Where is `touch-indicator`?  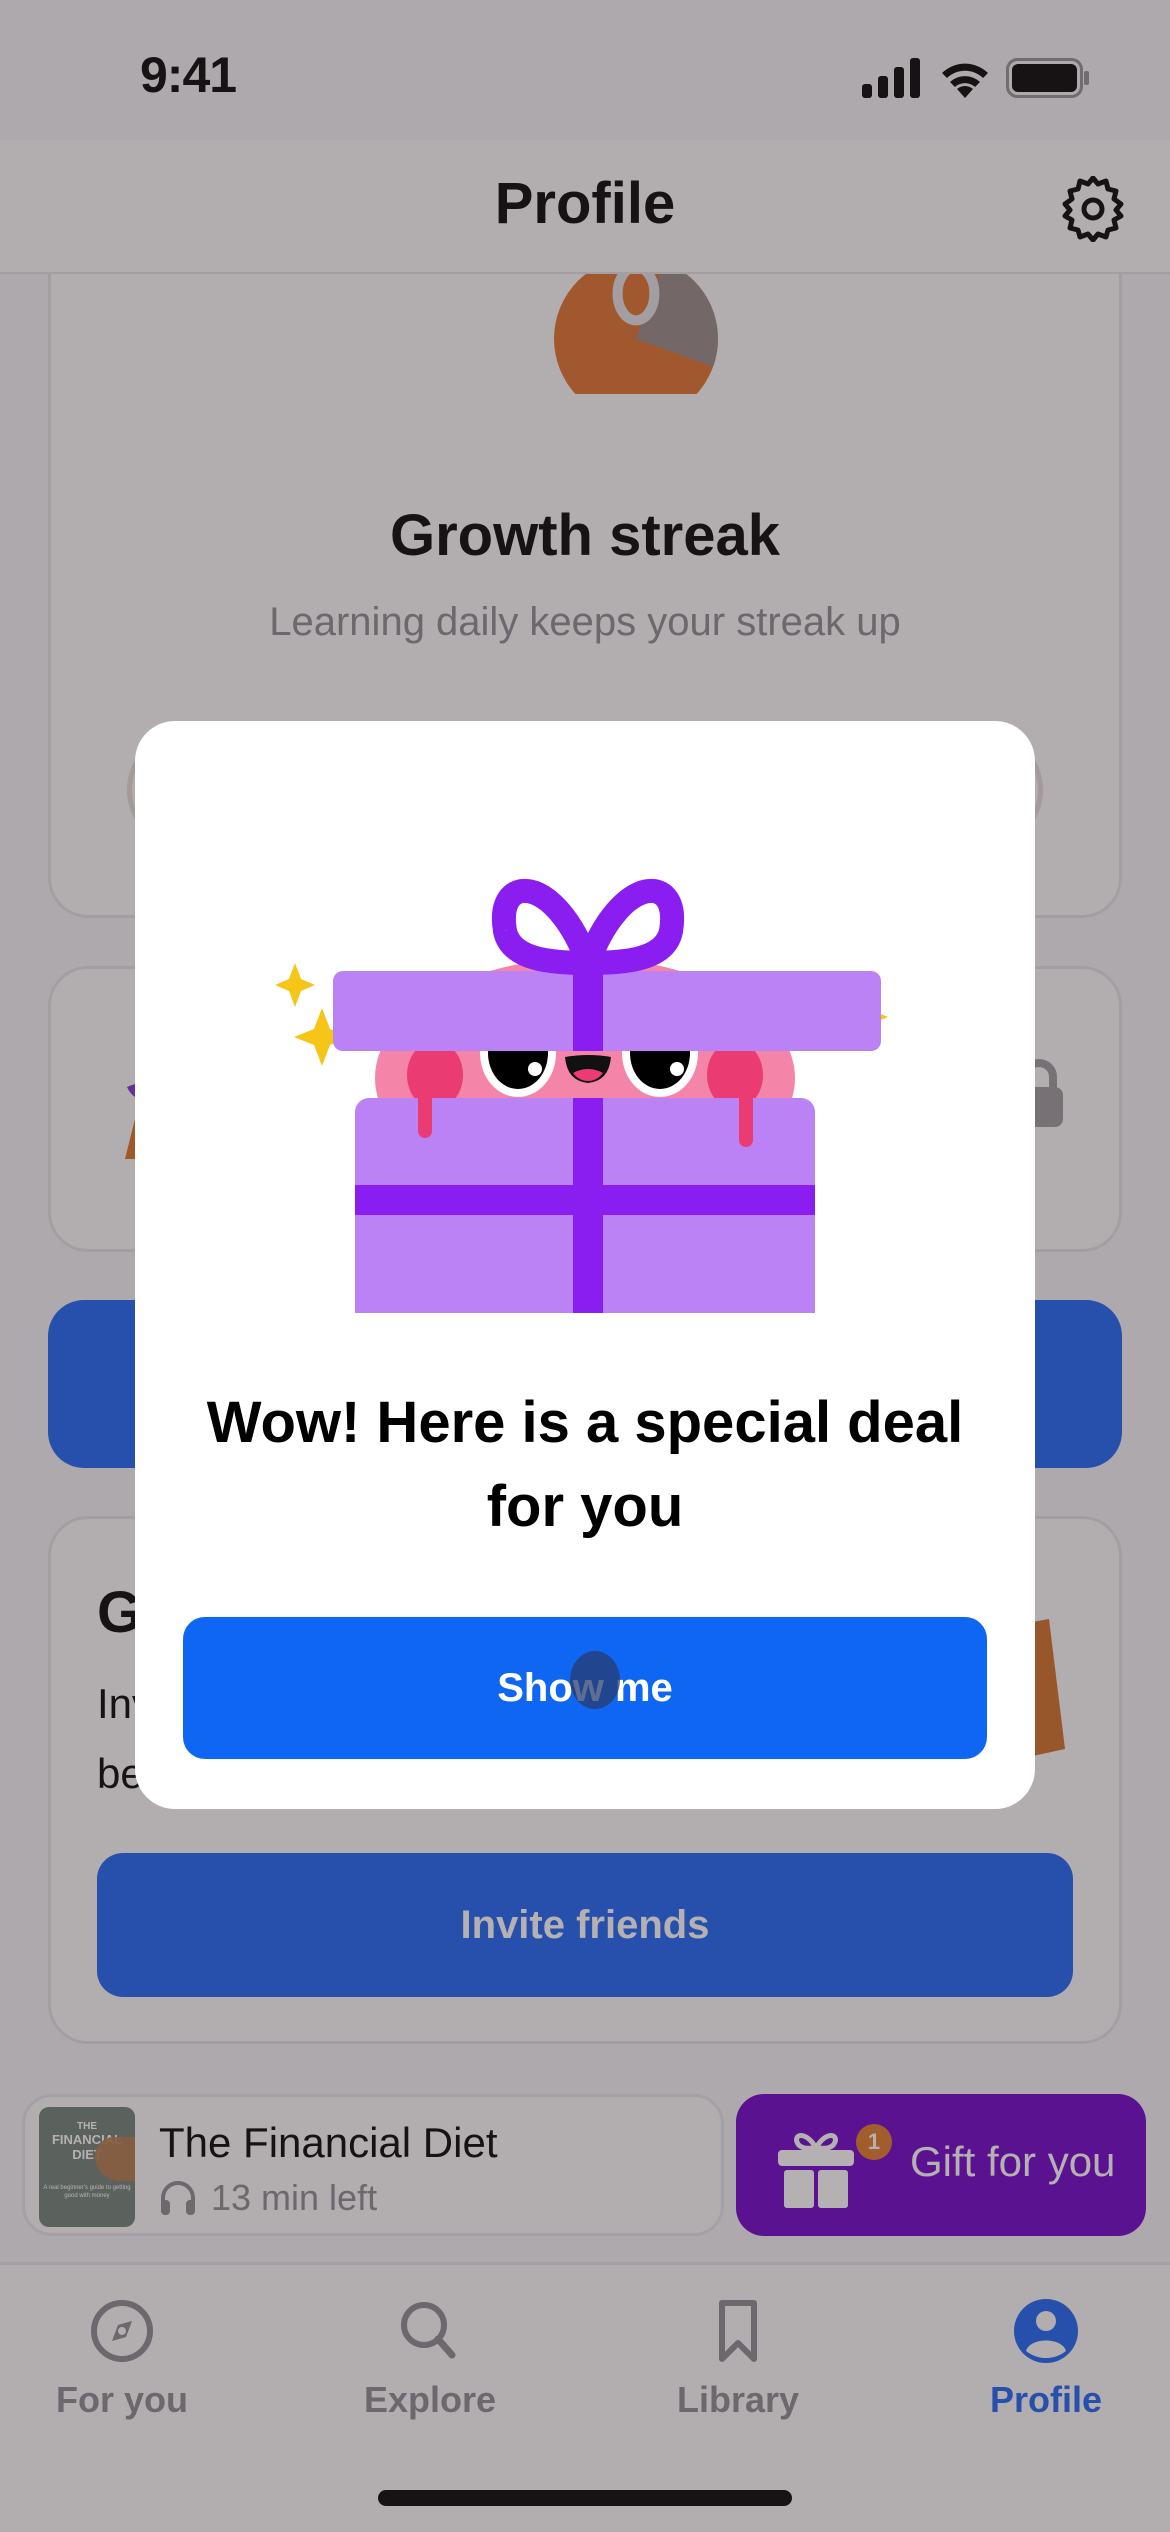
touch-indicator is located at coordinates (595, 1680).